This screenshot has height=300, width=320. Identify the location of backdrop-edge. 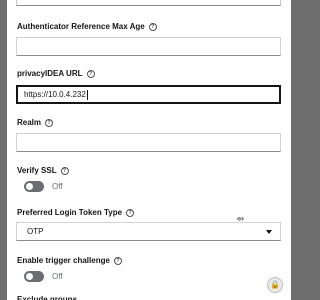
(295, 150).